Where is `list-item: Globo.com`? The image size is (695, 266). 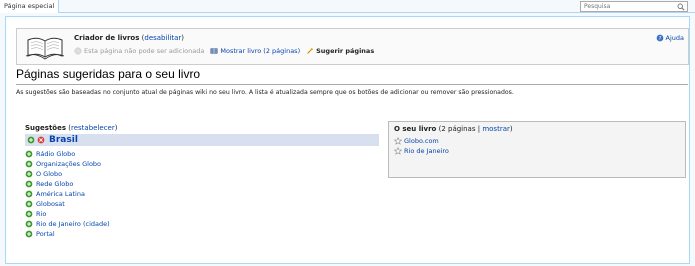
list-item: Globo.com is located at coordinates (537, 141).